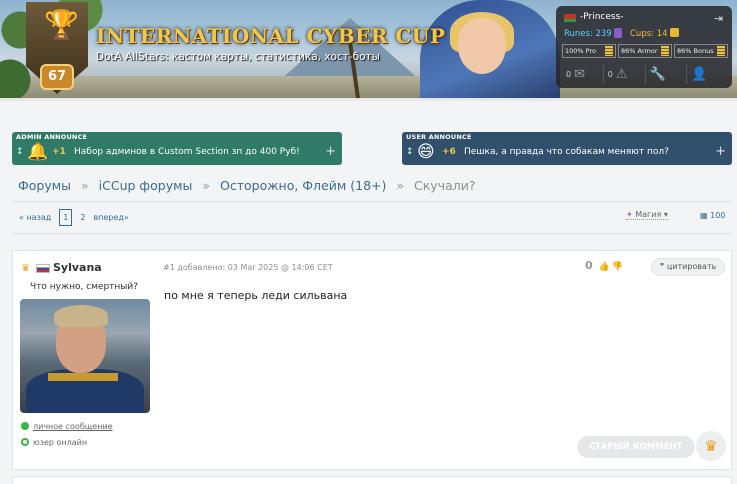 The height and width of the screenshot is (484, 737). I want to click on page-2-link: 2, so click(82, 217).